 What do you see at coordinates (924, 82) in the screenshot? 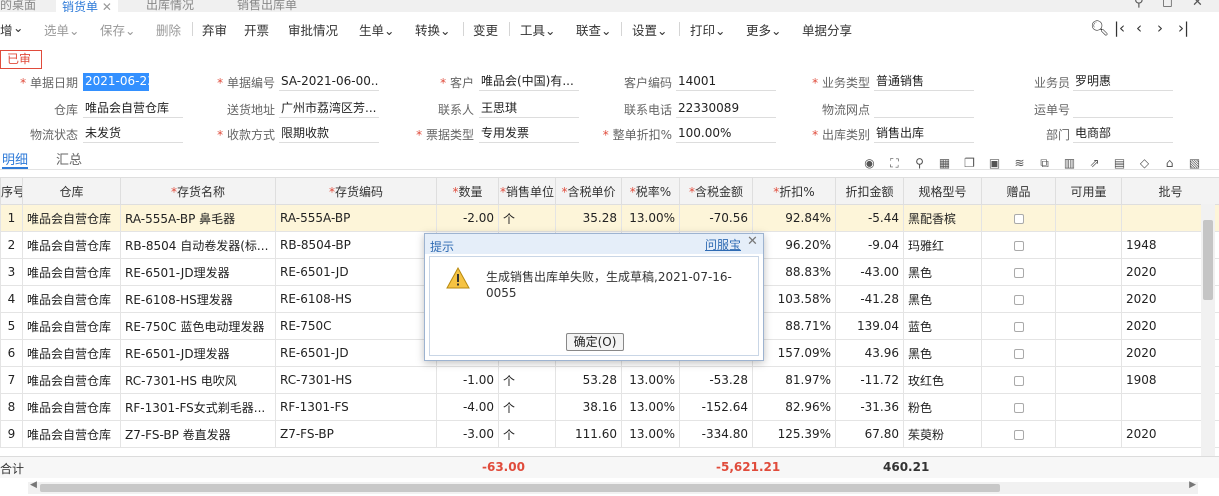
I see `biz-type-field: 普通销售` at bounding box center [924, 82].